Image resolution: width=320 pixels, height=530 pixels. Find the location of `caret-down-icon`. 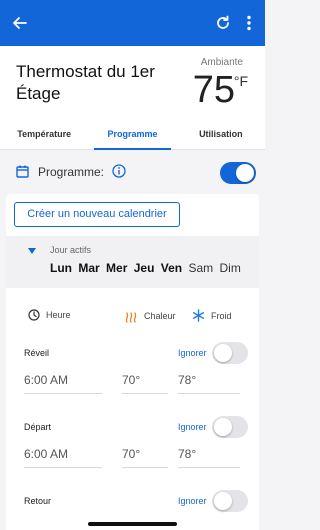

caret-down-icon is located at coordinates (32, 251).